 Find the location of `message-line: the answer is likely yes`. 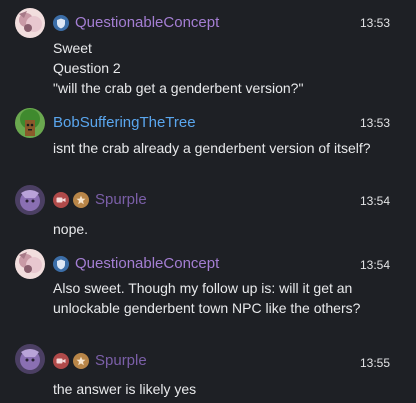

message-line: the answer is likely yes is located at coordinates (125, 389).